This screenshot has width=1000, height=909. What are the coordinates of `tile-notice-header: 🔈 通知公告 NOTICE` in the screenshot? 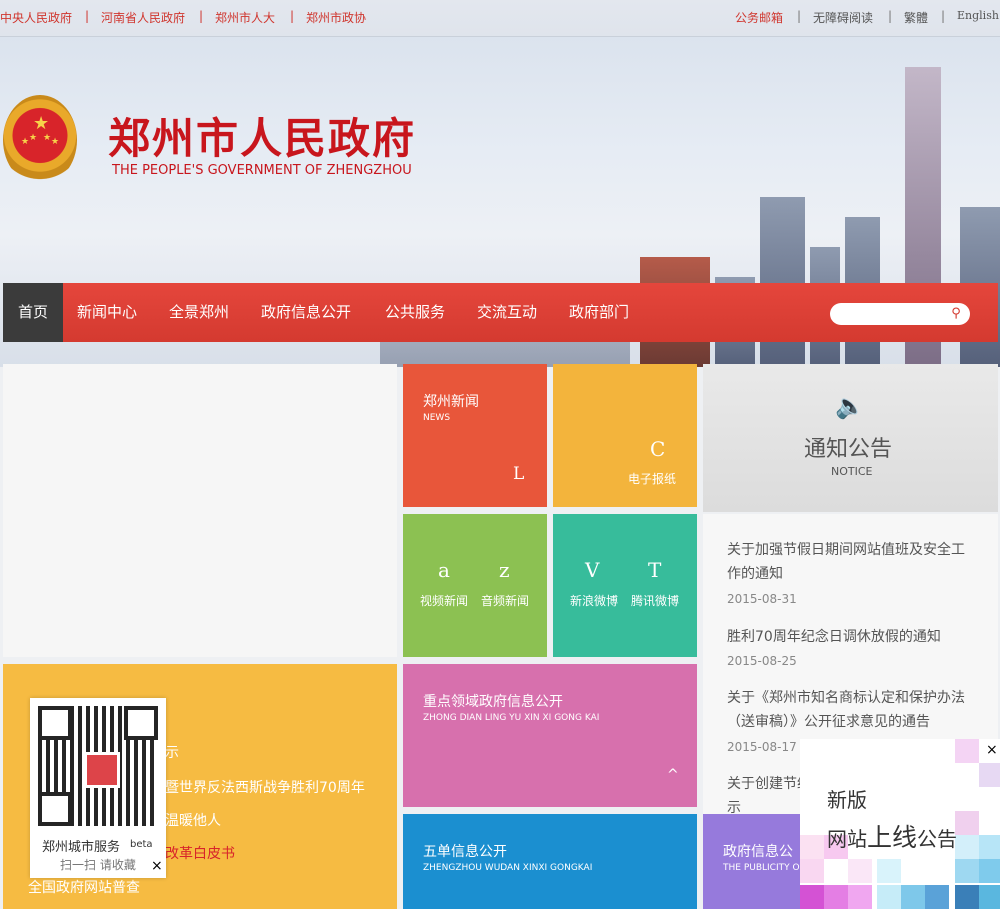 It's located at (850, 438).